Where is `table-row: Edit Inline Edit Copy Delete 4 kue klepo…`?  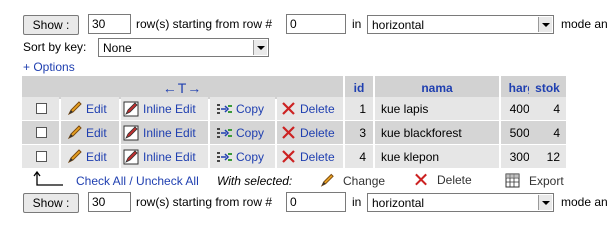
table-row: Edit Inline Edit Copy Delete 4 kue klepo… is located at coordinates (294, 156).